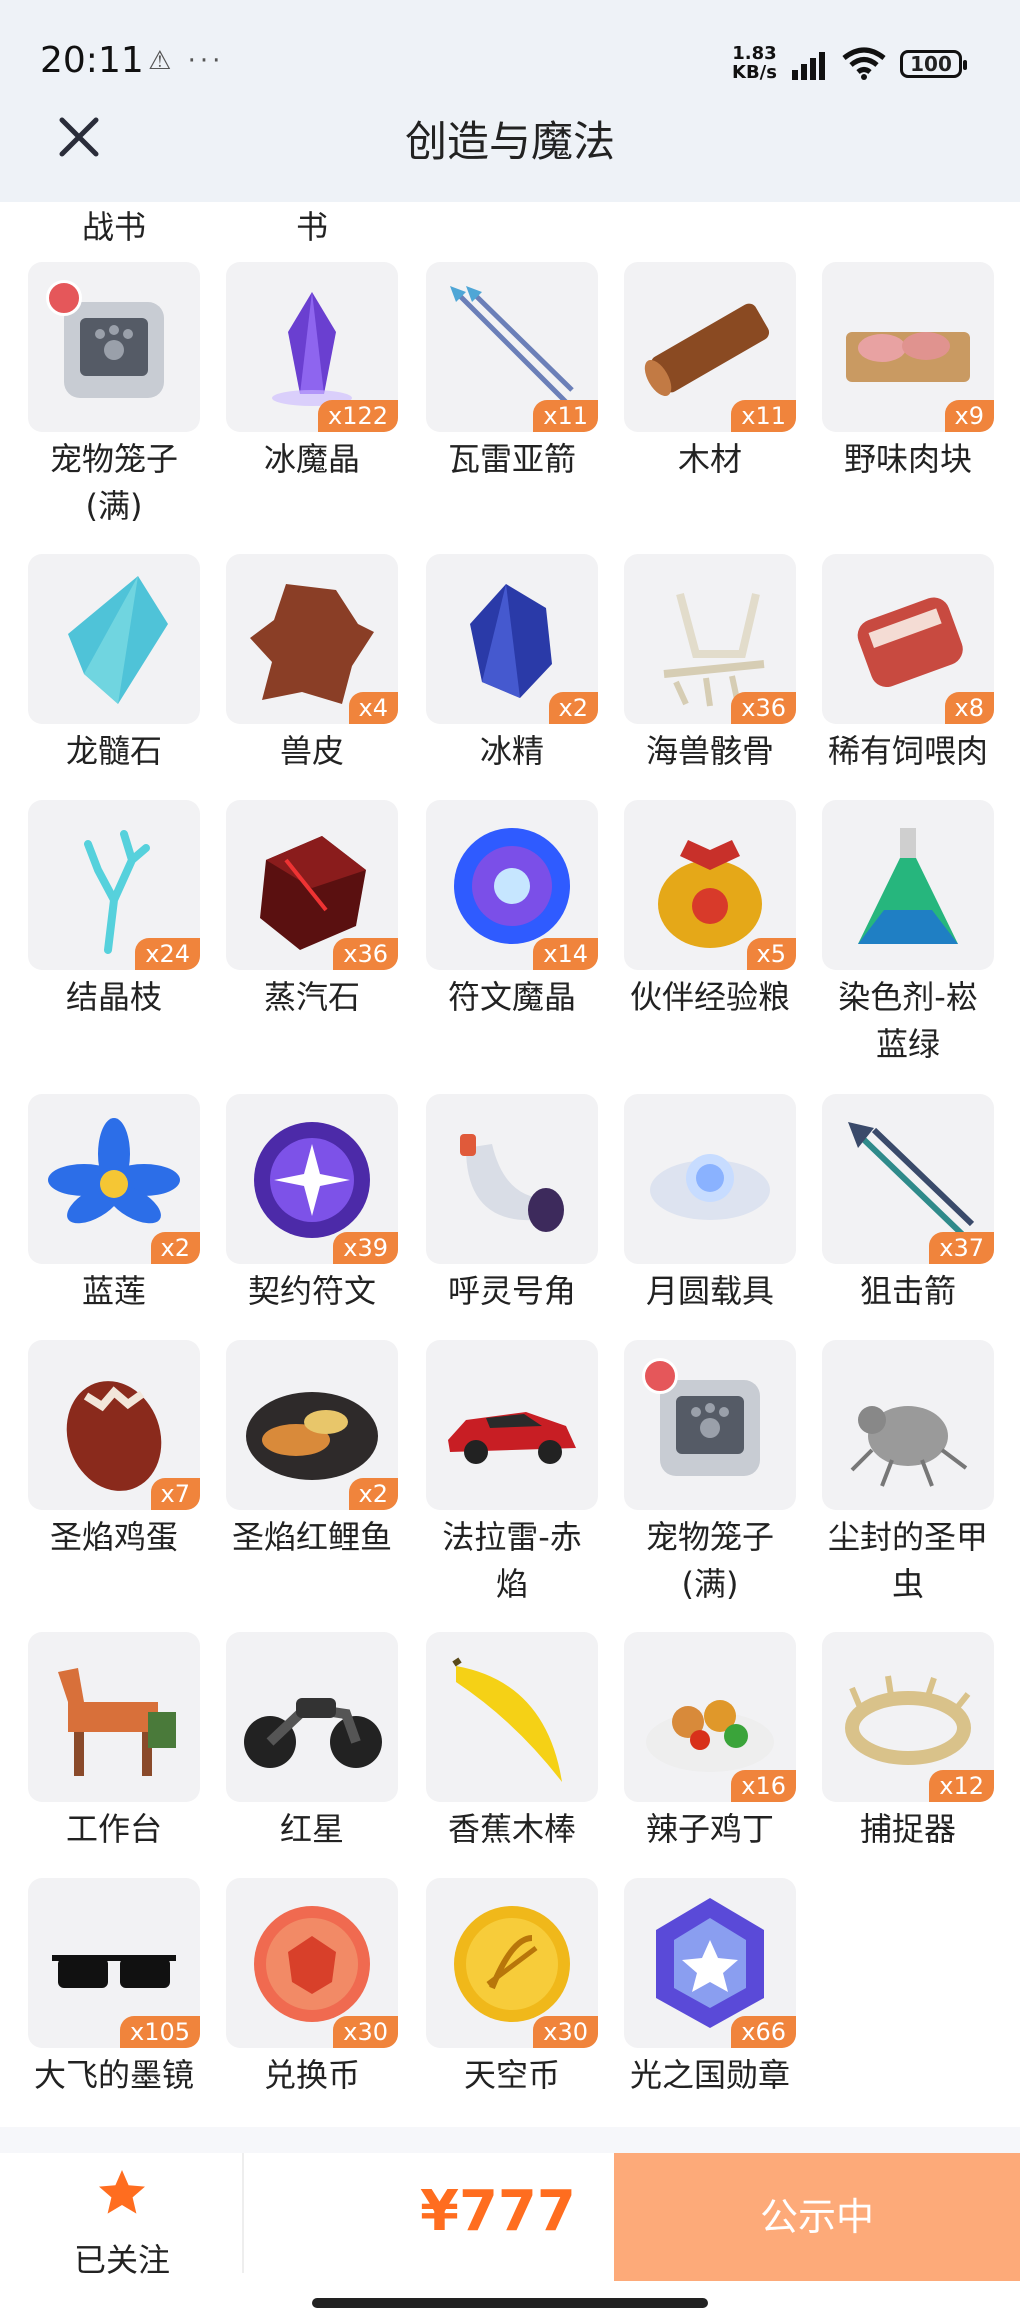  Describe the element at coordinates (311, 2075) in the screenshot. I see `item-name: 兑换币` at that location.